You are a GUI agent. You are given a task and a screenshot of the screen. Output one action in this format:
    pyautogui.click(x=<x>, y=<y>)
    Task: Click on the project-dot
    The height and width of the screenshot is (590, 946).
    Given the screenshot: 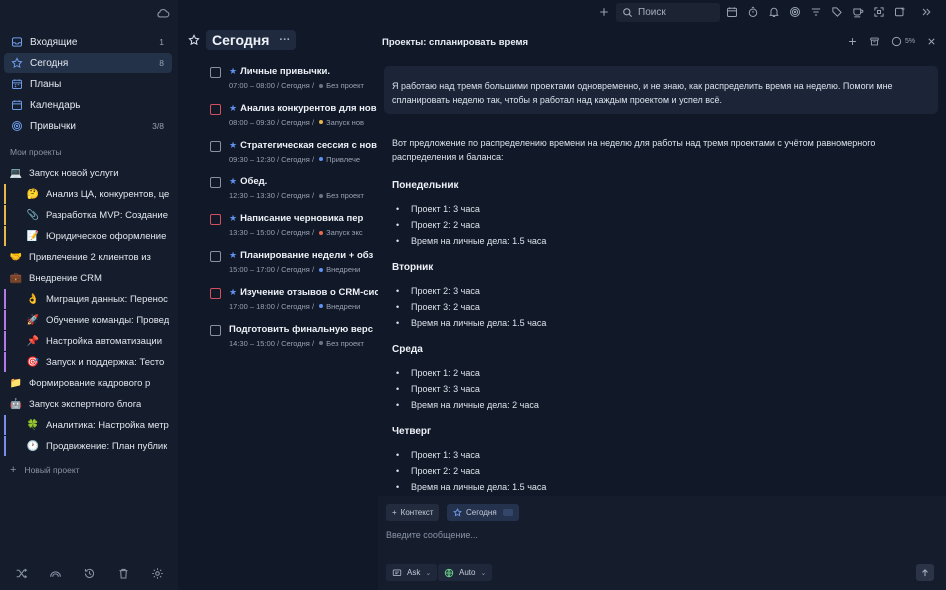 What is the action you would take?
    pyautogui.click(x=321, y=159)
    